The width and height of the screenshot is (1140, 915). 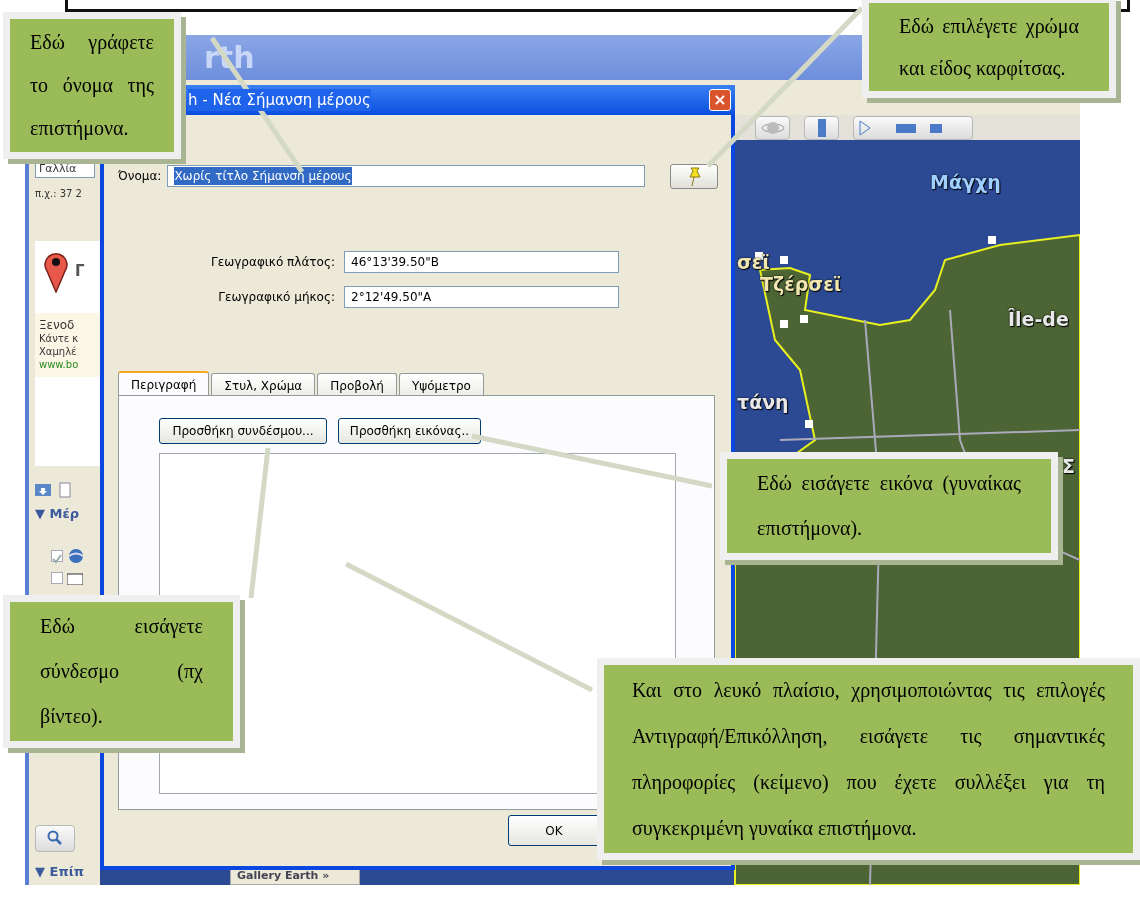 I want to click on ruler-icon, so click(x=821, y=127).